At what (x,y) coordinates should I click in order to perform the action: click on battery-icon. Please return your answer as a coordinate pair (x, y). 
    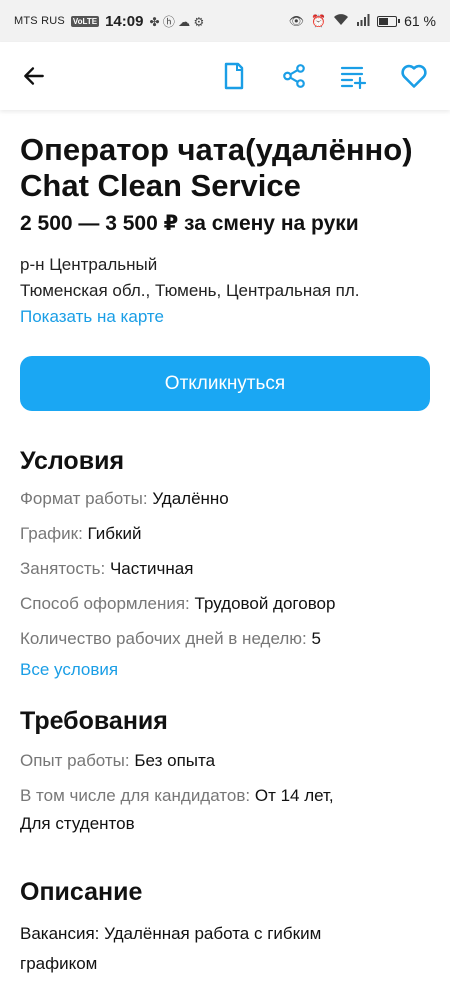
    Looking at the image, I should click on (389, 21).